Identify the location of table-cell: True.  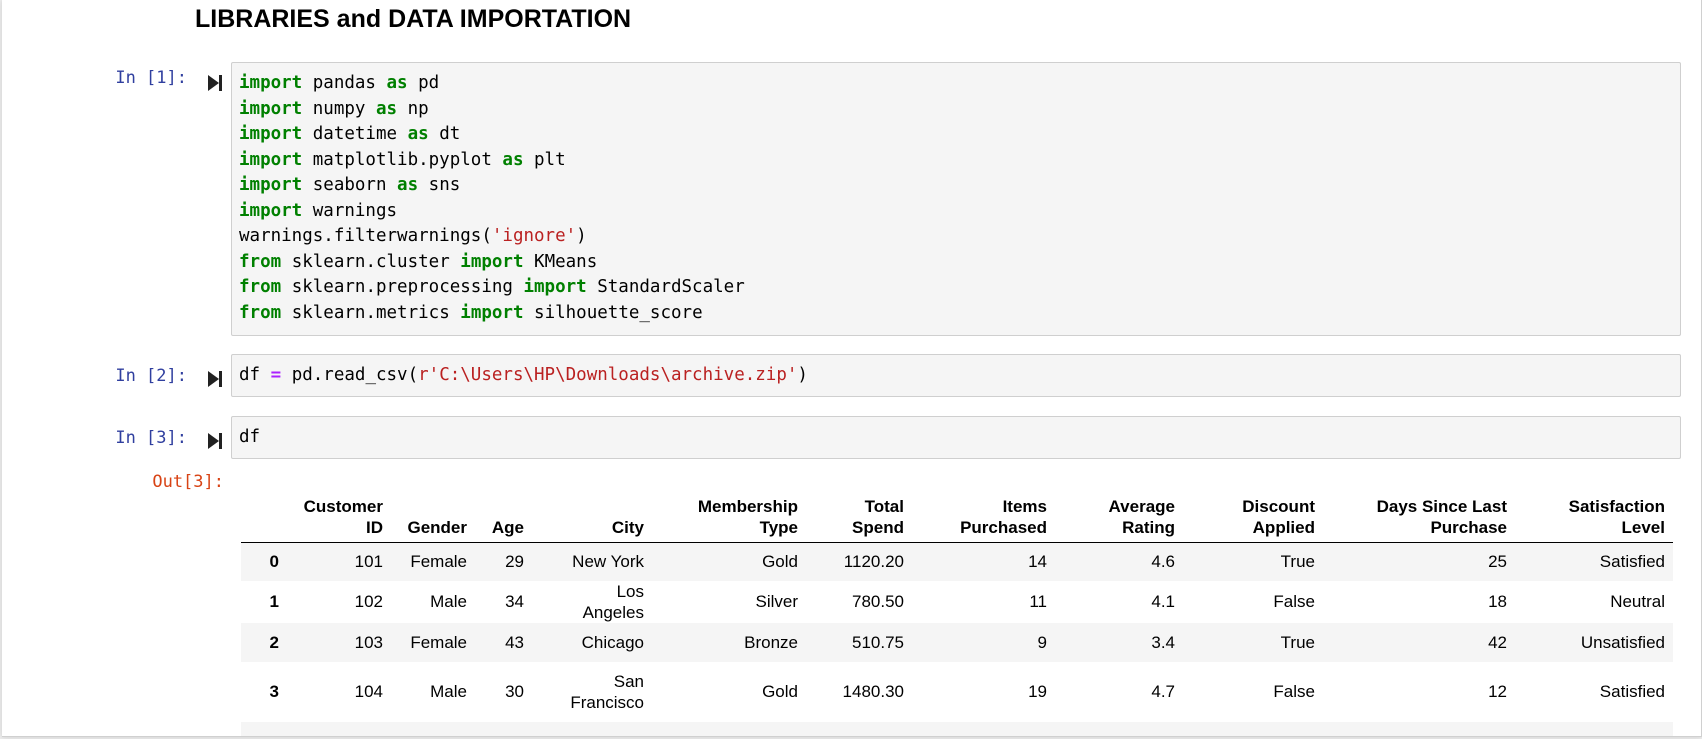
(1297, 561).